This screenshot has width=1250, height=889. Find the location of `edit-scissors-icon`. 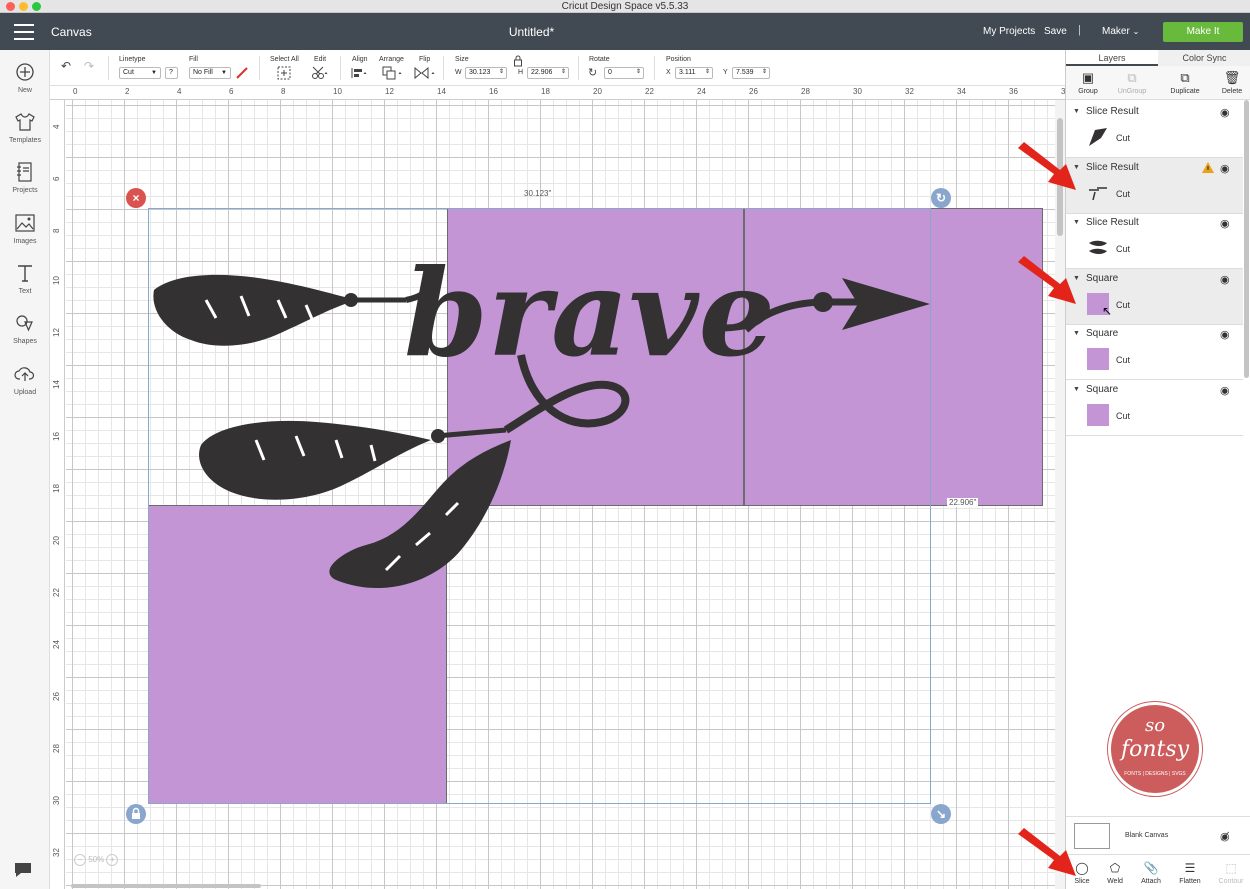

edit-scissors-icon is located at coordinates (320, 73).